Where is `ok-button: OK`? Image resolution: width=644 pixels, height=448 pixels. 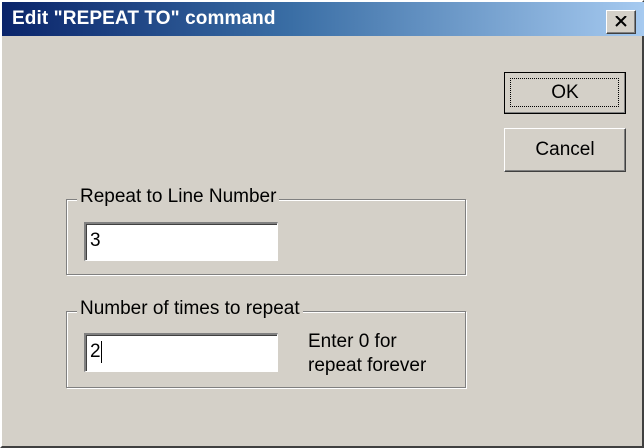
ok-button: OK is located at coordinates (565, 93).